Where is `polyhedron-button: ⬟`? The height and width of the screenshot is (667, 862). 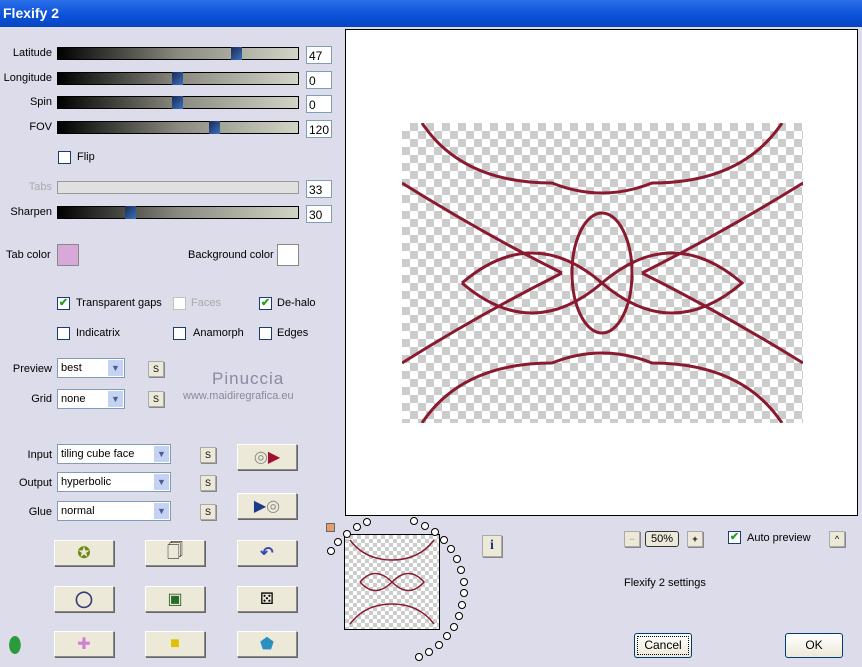 polyhedron-button: ⬟ is located at coordinates (267, 644).